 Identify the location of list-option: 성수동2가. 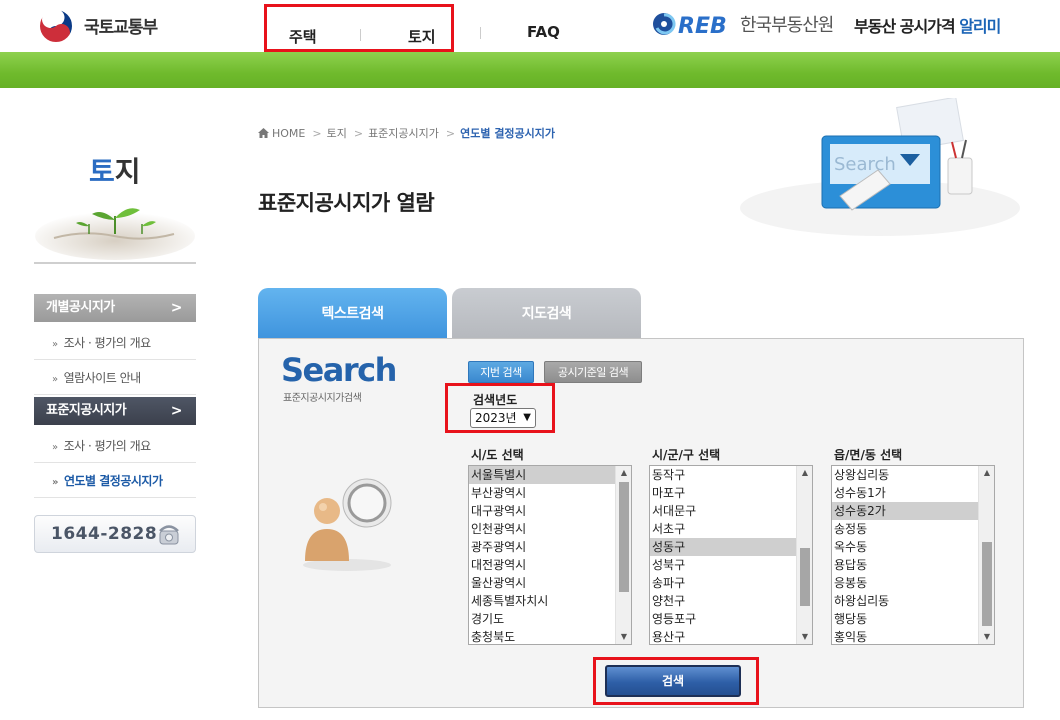
(906, 511).